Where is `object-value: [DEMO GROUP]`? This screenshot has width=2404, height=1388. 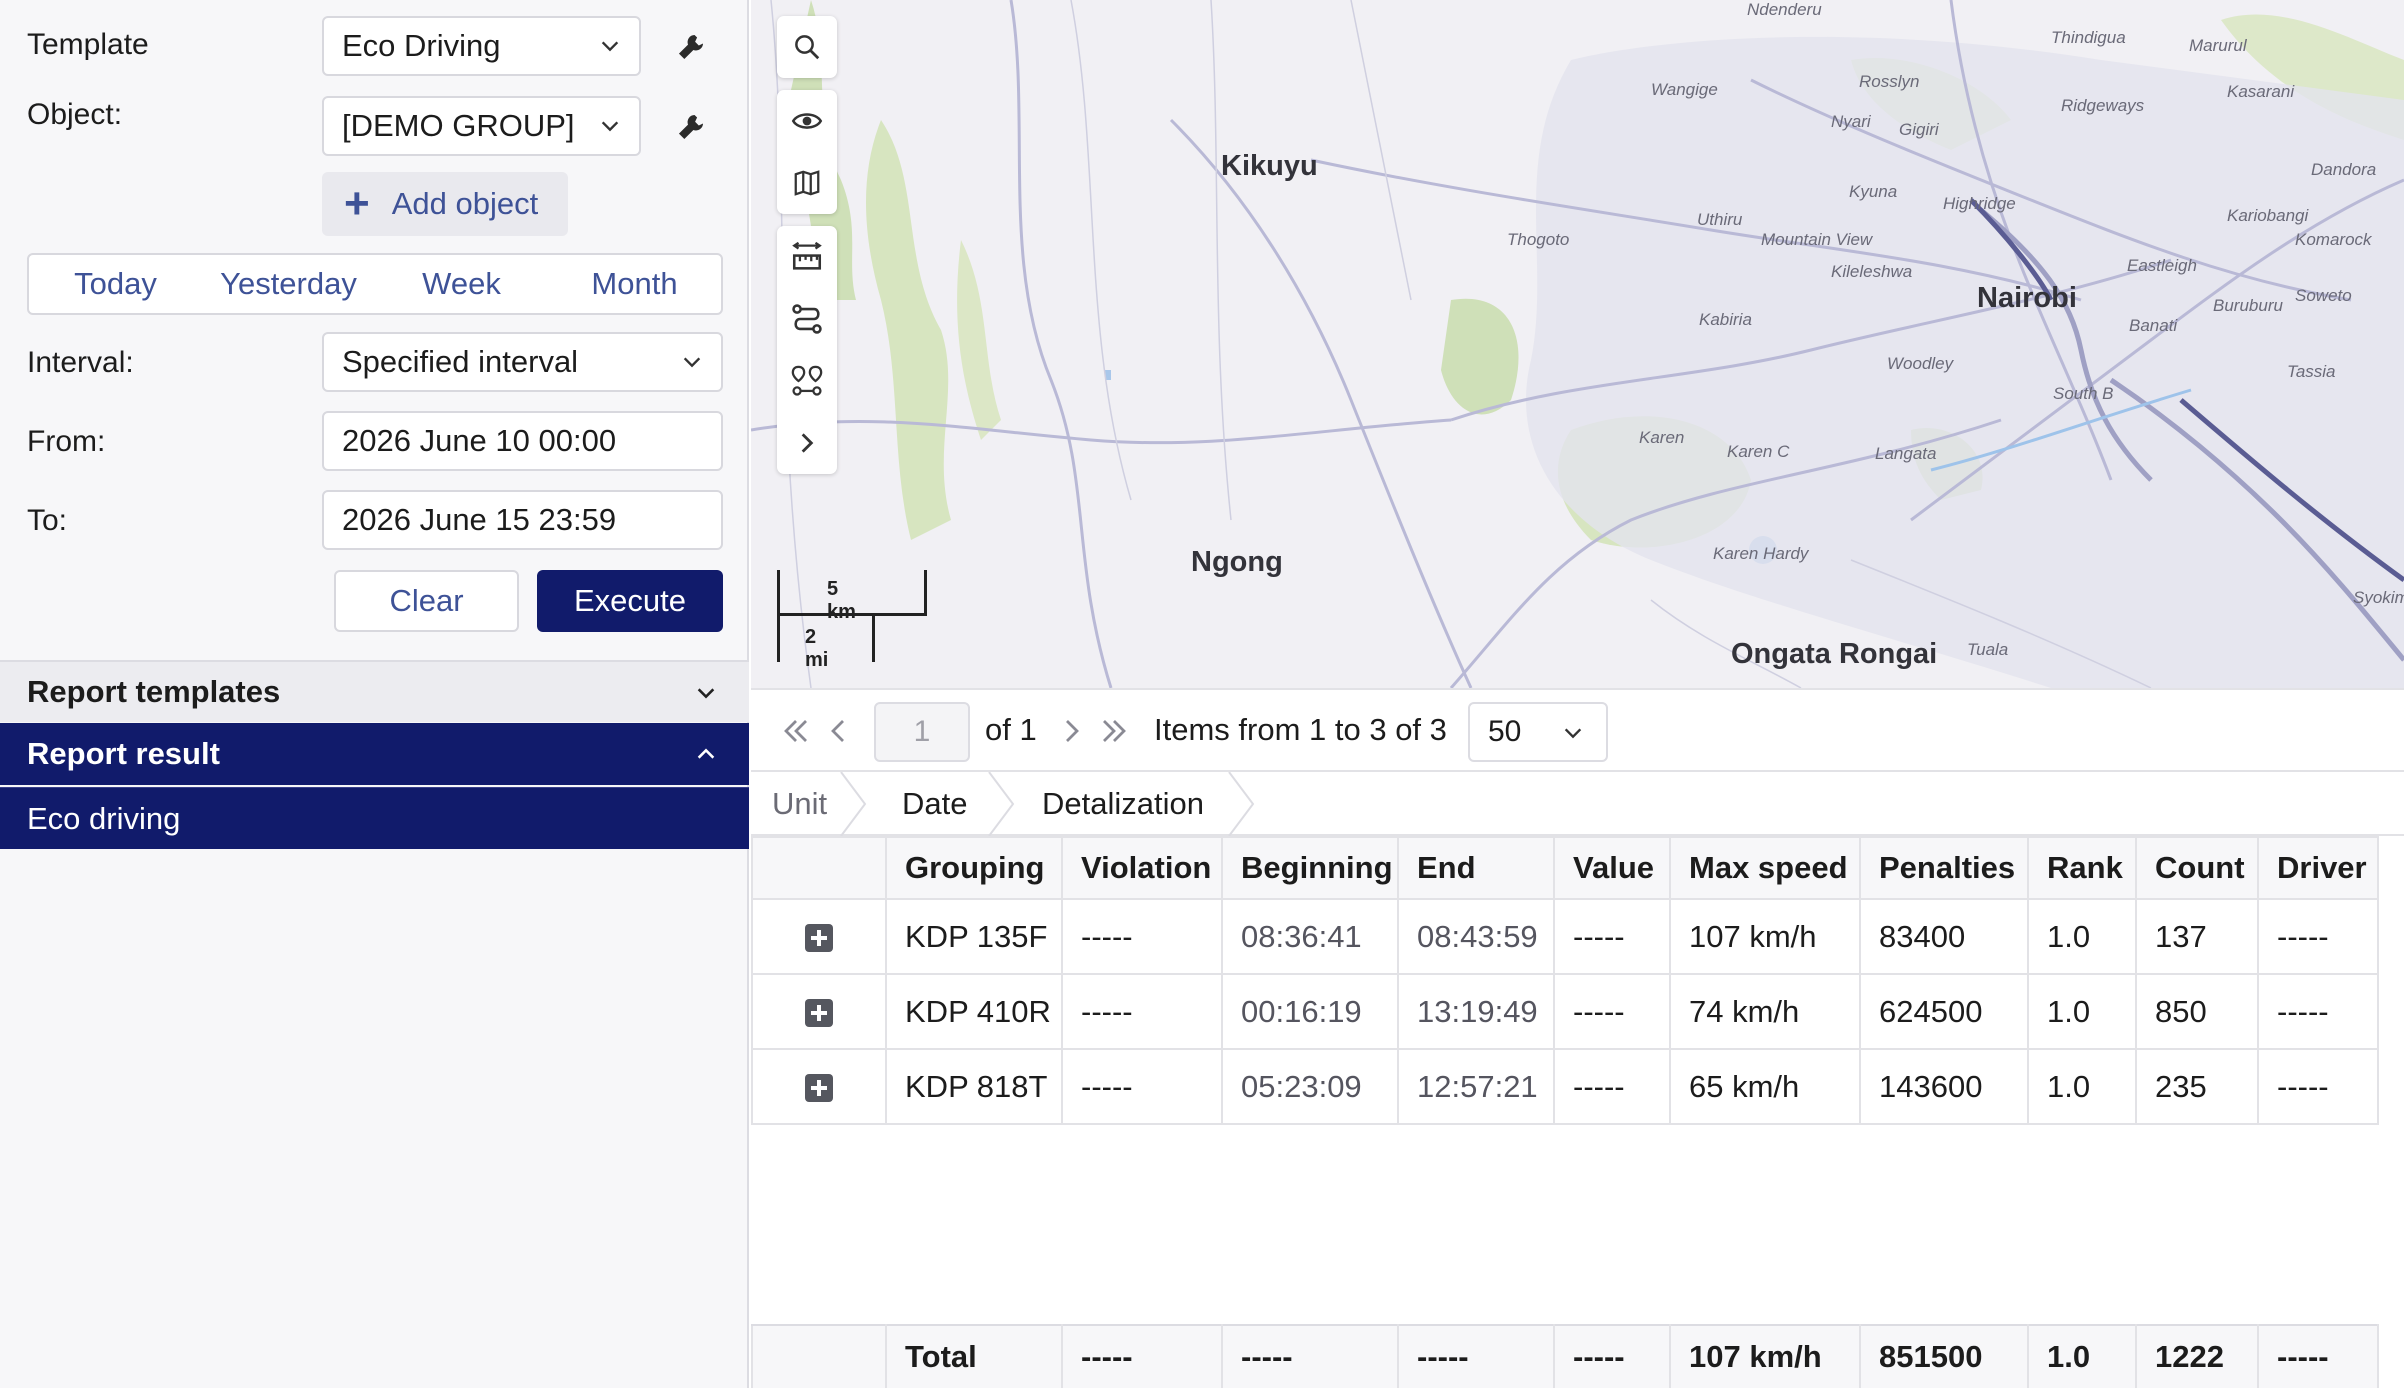
object-value: [DEMO GROUP] is located at coordinates (458, 125).